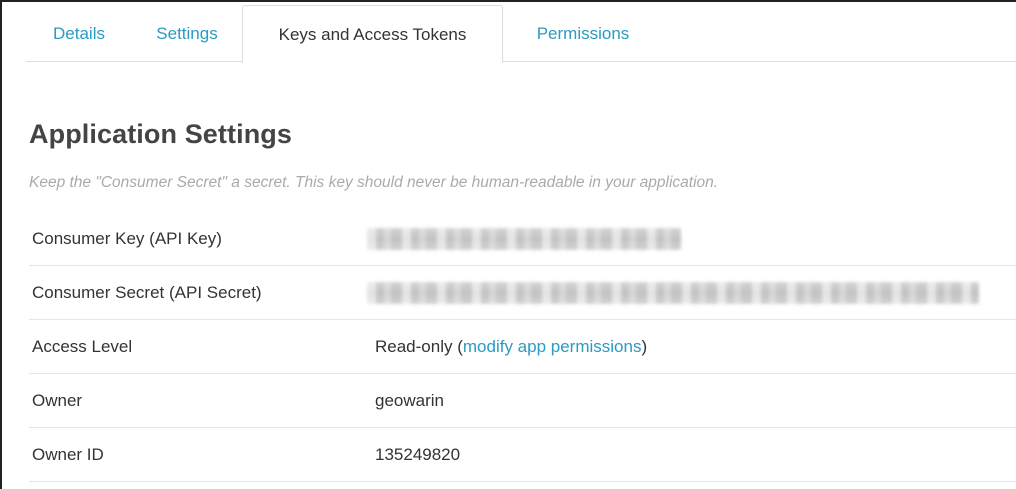 This screenshot has width=1016, height=489. I want to click on tab-settings: Settings, so click(187, 33).